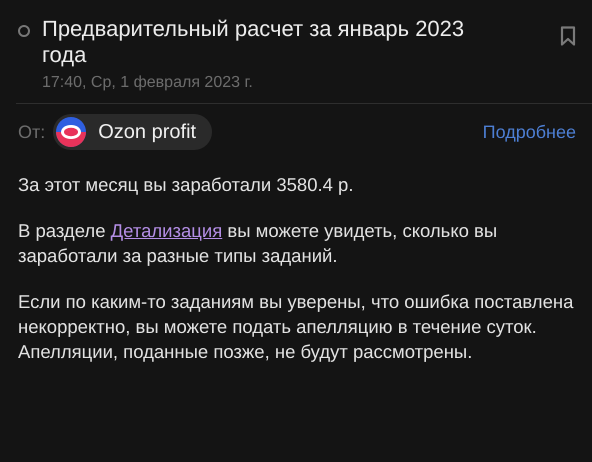 Image resolution: width=592 pixels, height=462 pixels. What do you see at coordinates (186, 185) in the screenshot?
I see `body-paragraph: За этот месяц вы заработали 3580.4 р.` at bounding box center [186, 185].